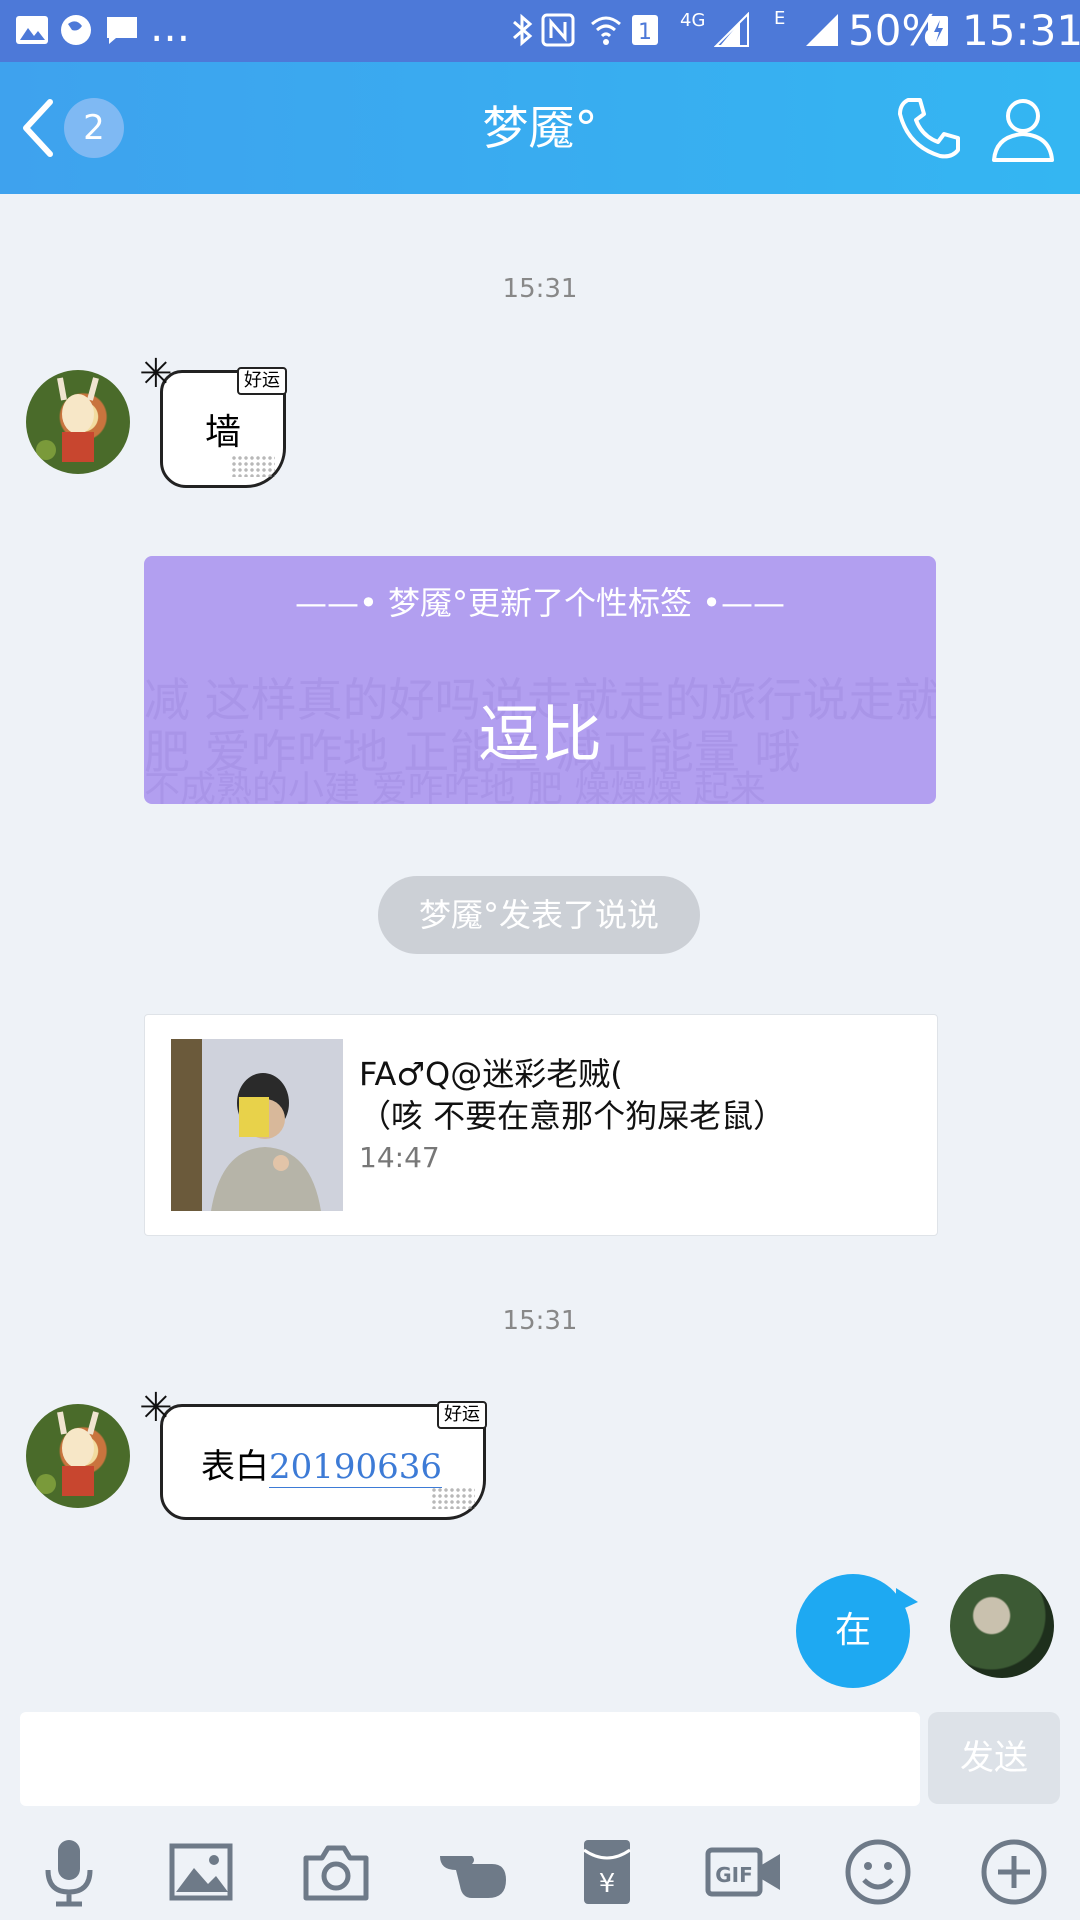 This screenshot has width=1080, height=1920. What do you see at coordinates (476, 1872) in the screenshot?
I see `poke-icon` at bounding box center [476, 1872].